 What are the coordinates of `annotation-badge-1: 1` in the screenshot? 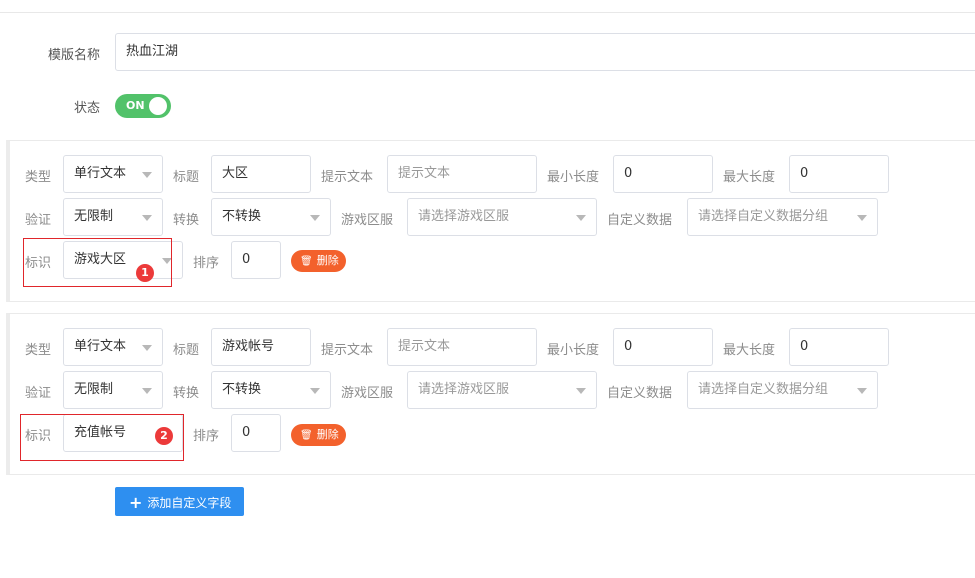 It's located at (145, 273).